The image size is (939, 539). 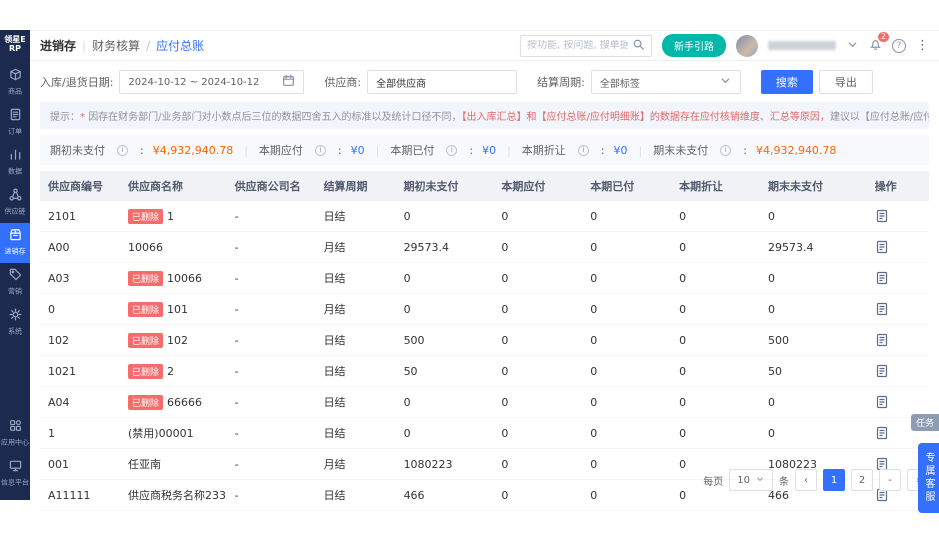 What do you see at coordinates (15, 474) in the screenshot?
I see `sidebar-item-info-platform: 信息平台` at bounding box center [15, 474].